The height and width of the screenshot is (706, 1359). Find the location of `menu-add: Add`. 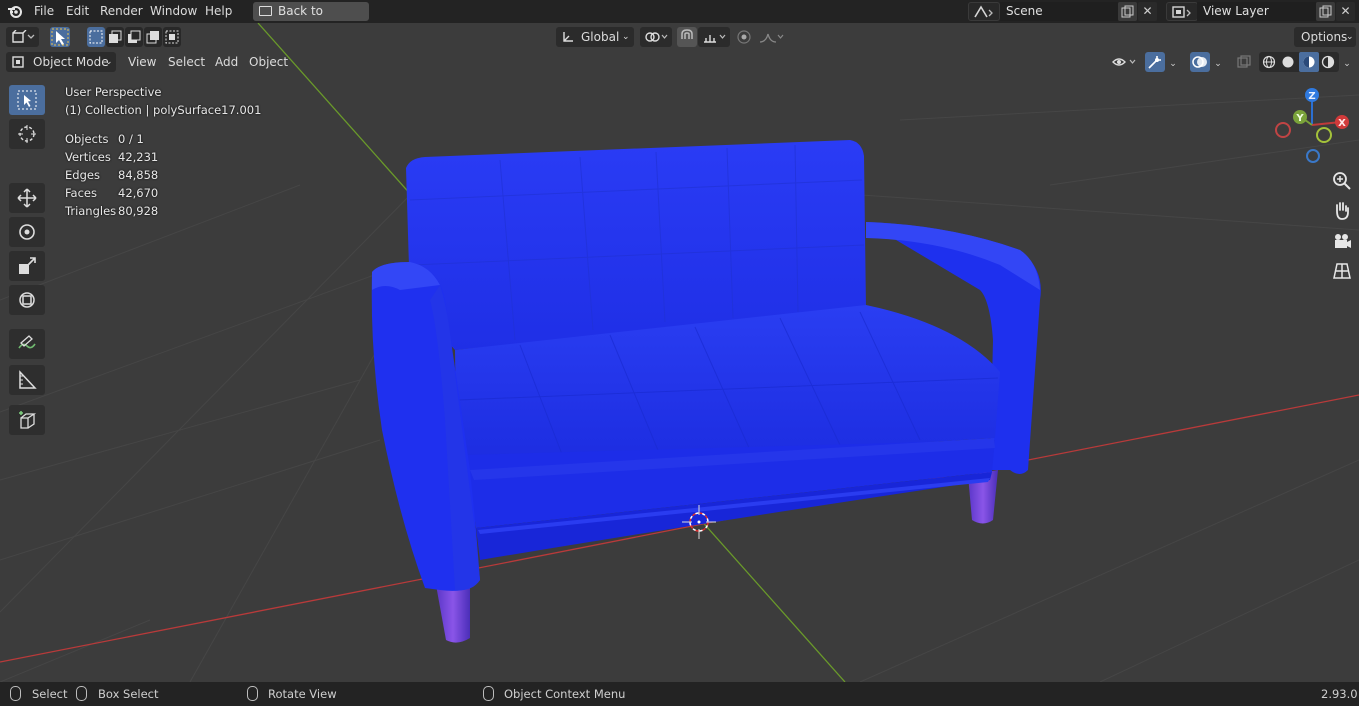

menu-add: Add is located at coordinates (225, 62).